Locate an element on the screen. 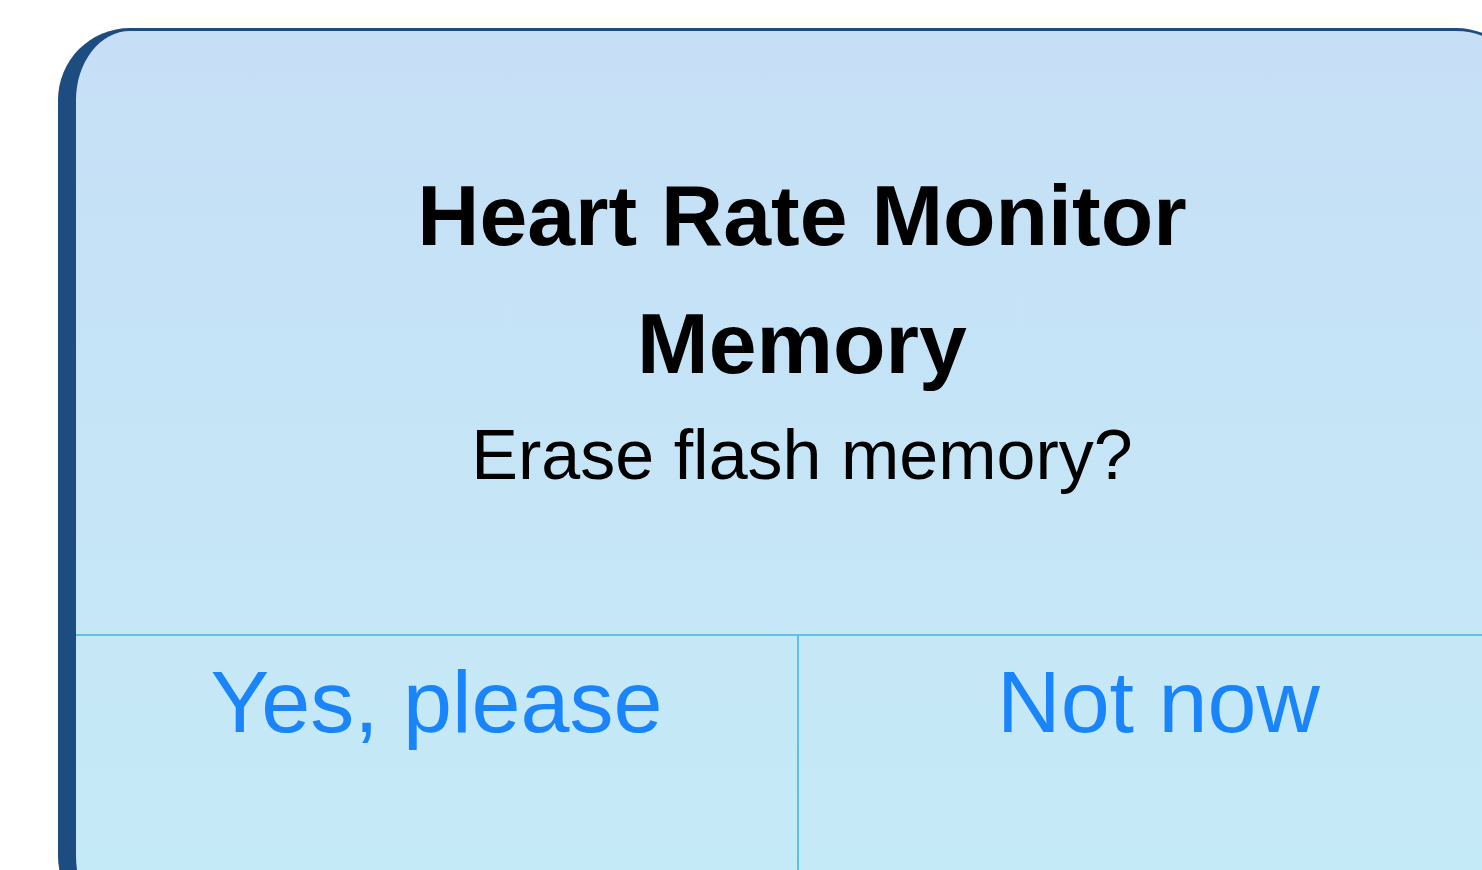 This screenshot has width=1482, height=870. alert-button: Not now is located at coordinates (1139, 753).